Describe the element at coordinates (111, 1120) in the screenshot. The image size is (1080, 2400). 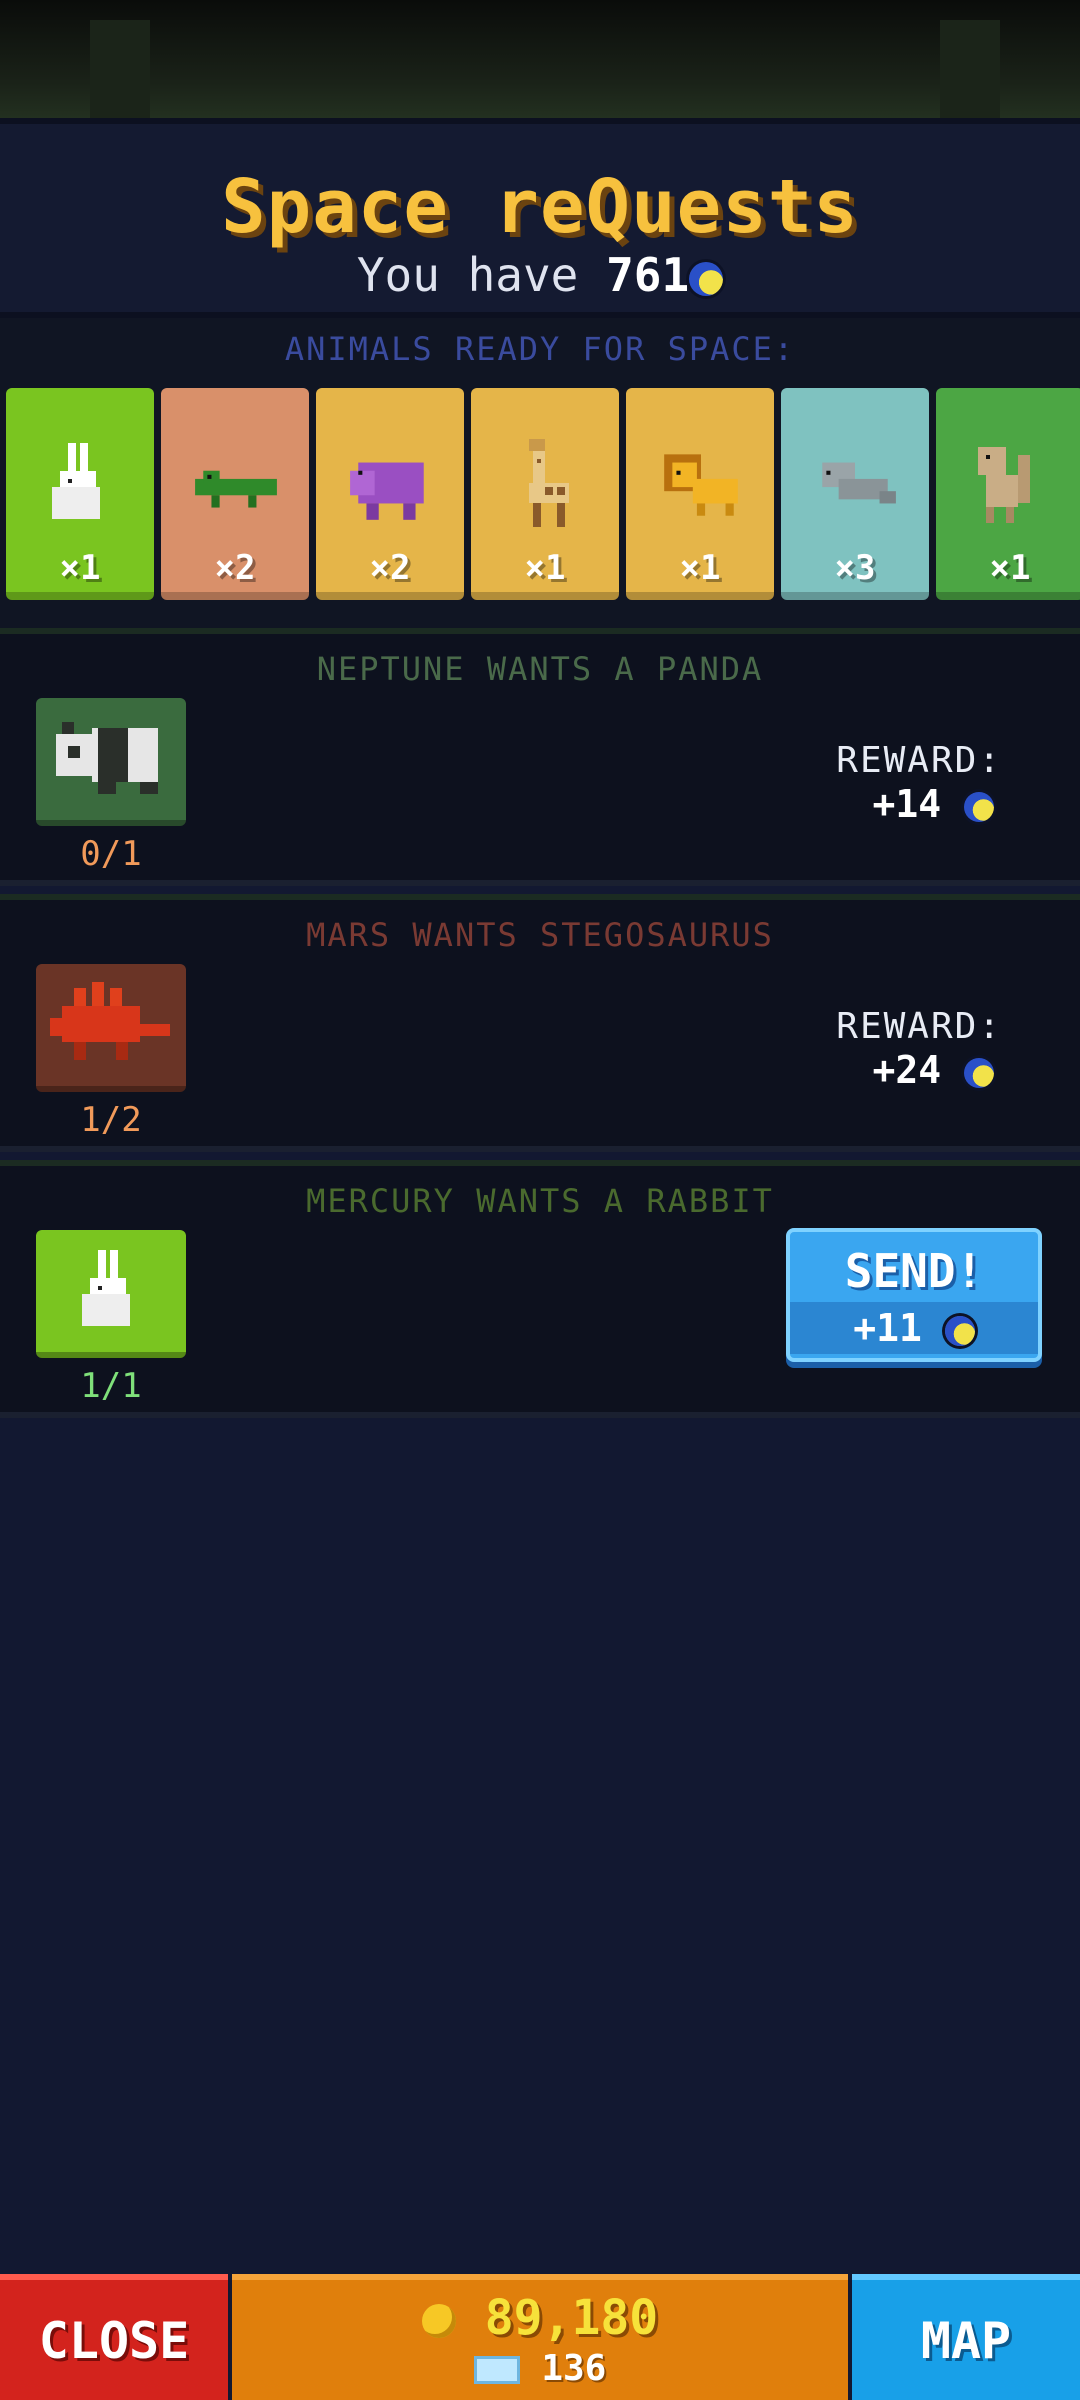
I see `quest-progress: 1/2` at that location.